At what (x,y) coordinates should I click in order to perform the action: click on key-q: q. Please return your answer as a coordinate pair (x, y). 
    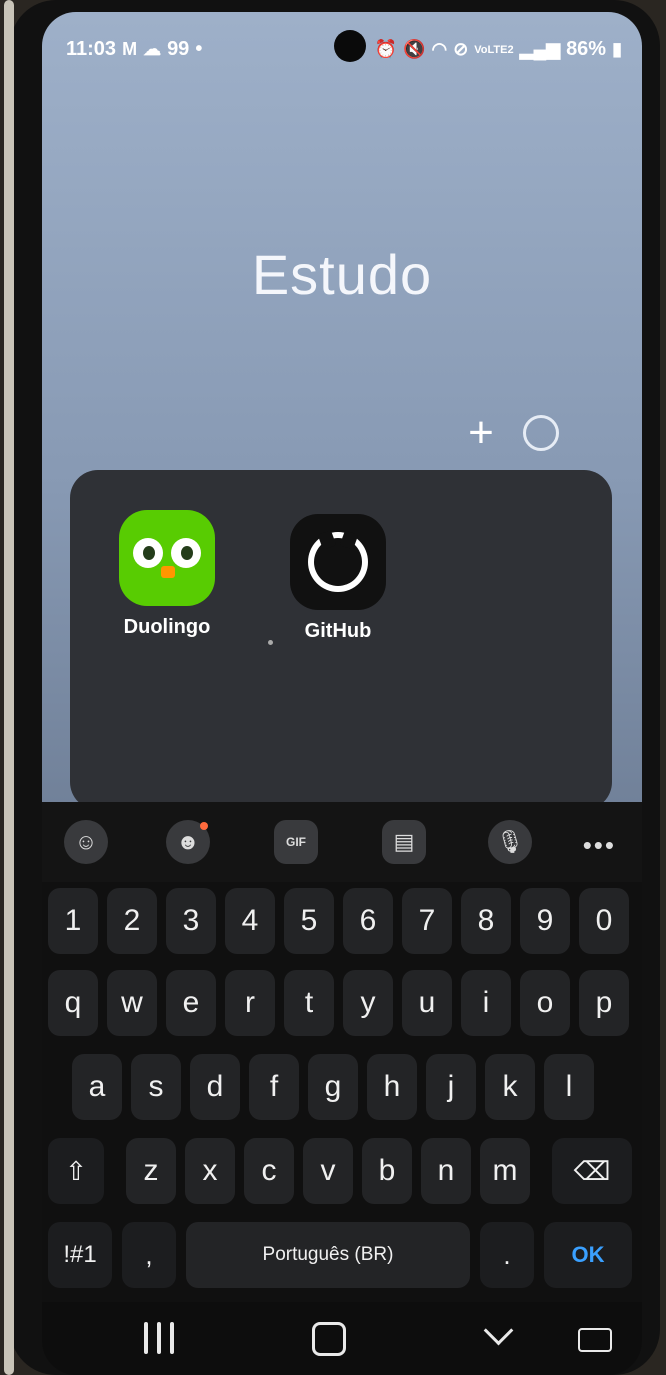
    Looking at the image, I should click on (73, 1003).